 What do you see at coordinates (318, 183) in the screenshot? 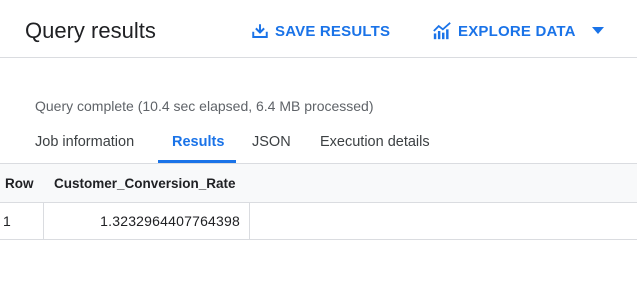
I see `table-header: Row Customer_Conversion_Rate` at bounding box center [318, 183].